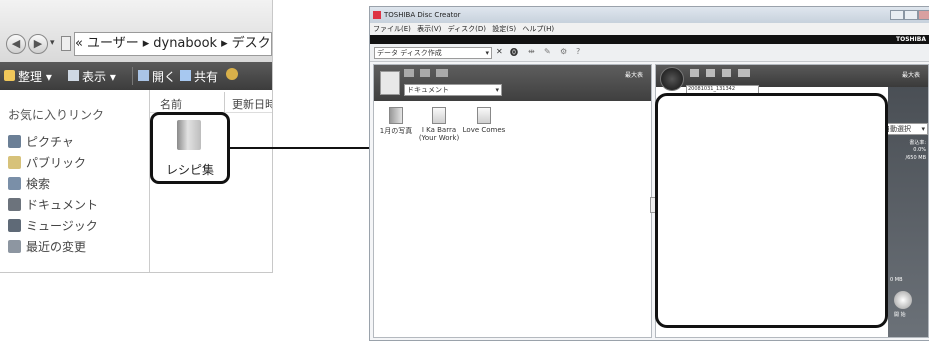 The width and height of the screenshot is (929, 341). I want to click on file-name: 1月の写真, so click(396, 131).